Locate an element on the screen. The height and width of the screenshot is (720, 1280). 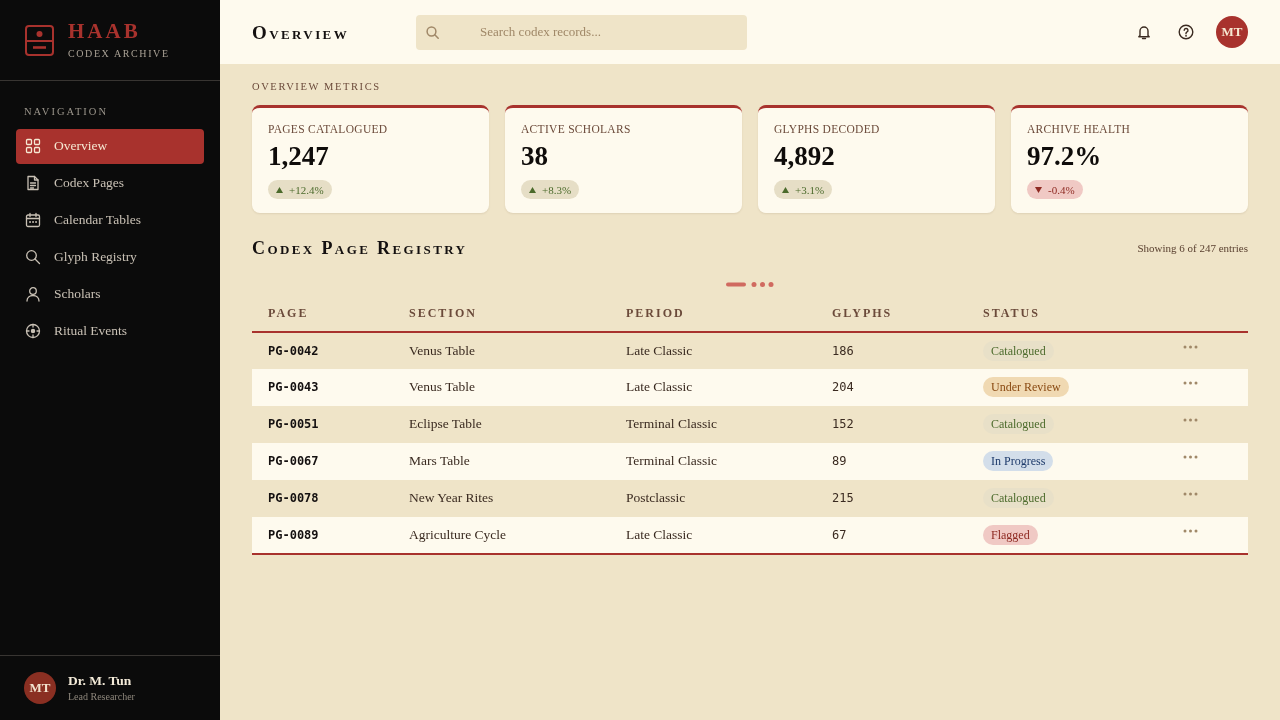
metric-value: 38 is located at coordinates (534, 157).